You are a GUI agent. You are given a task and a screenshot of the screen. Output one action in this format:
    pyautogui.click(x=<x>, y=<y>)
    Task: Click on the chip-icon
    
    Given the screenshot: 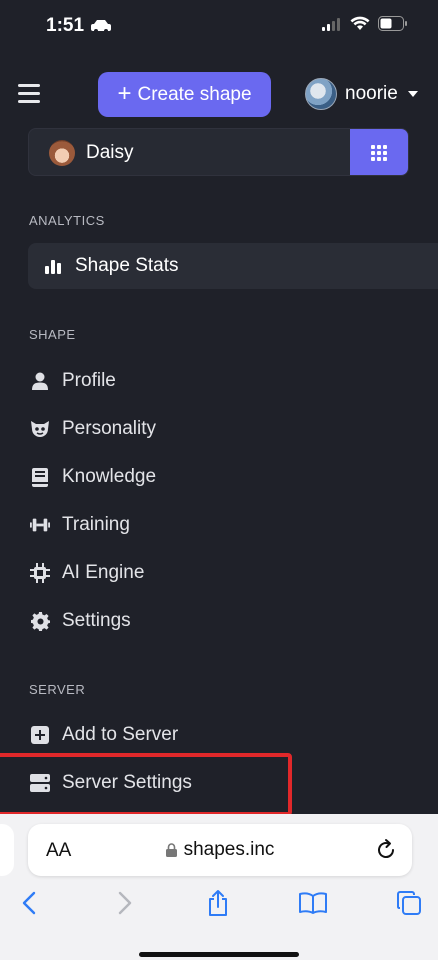 What is the action you would take?
    pyautogui.click(x=40, y=573)
    